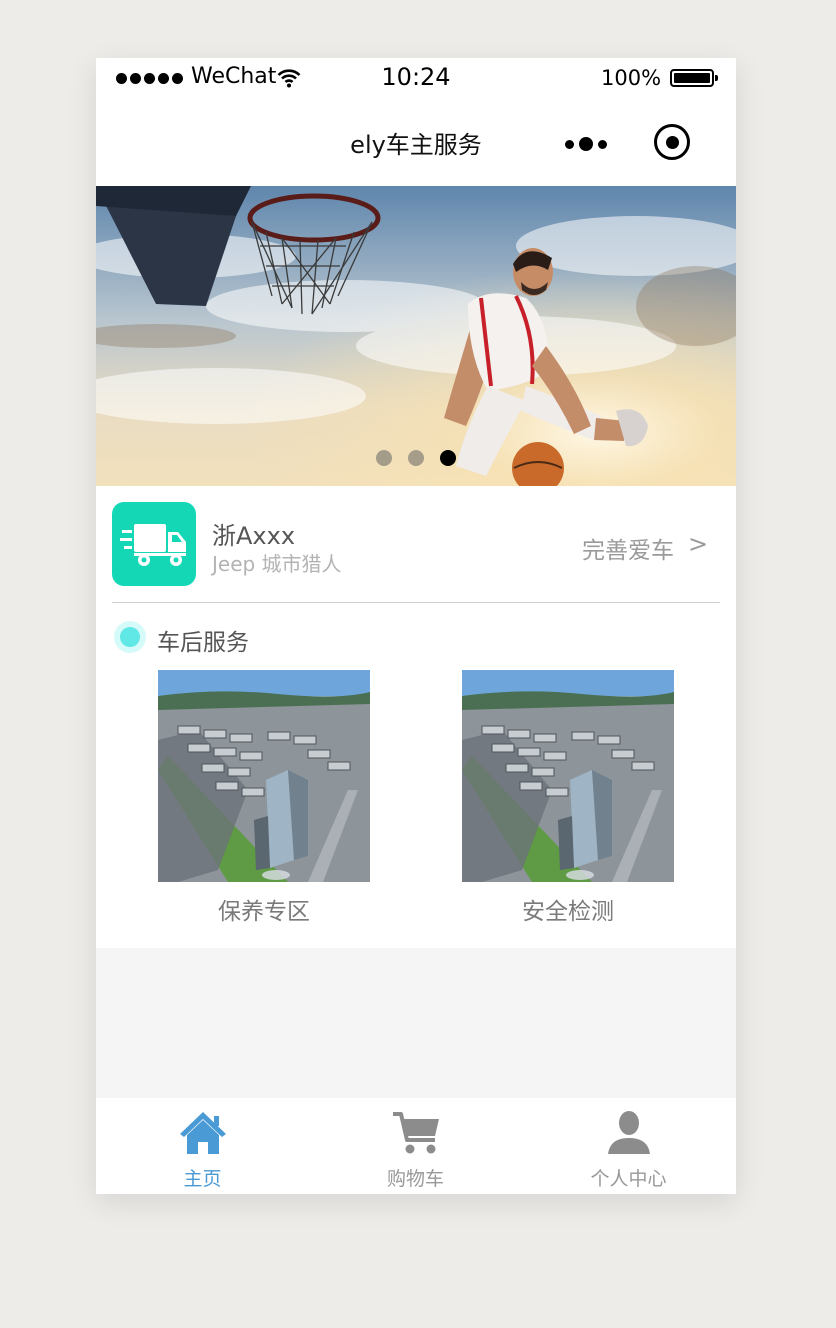 This screenshot has width=836, height=1328. I want to click on service-item-maintenance: 保养专区, so click(264, 798).